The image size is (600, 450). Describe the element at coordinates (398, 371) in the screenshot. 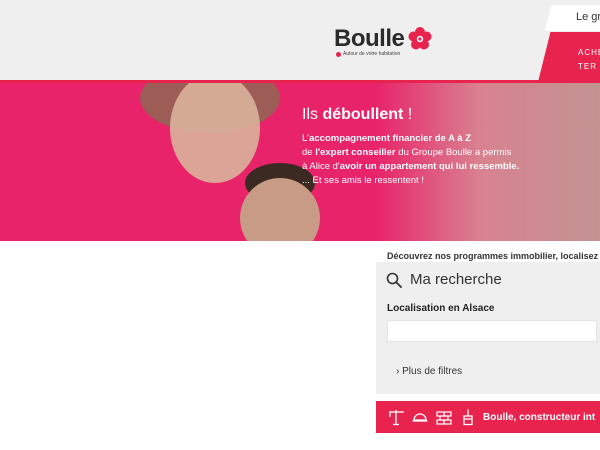

I see `chevron-right-icon: ›` at that location.